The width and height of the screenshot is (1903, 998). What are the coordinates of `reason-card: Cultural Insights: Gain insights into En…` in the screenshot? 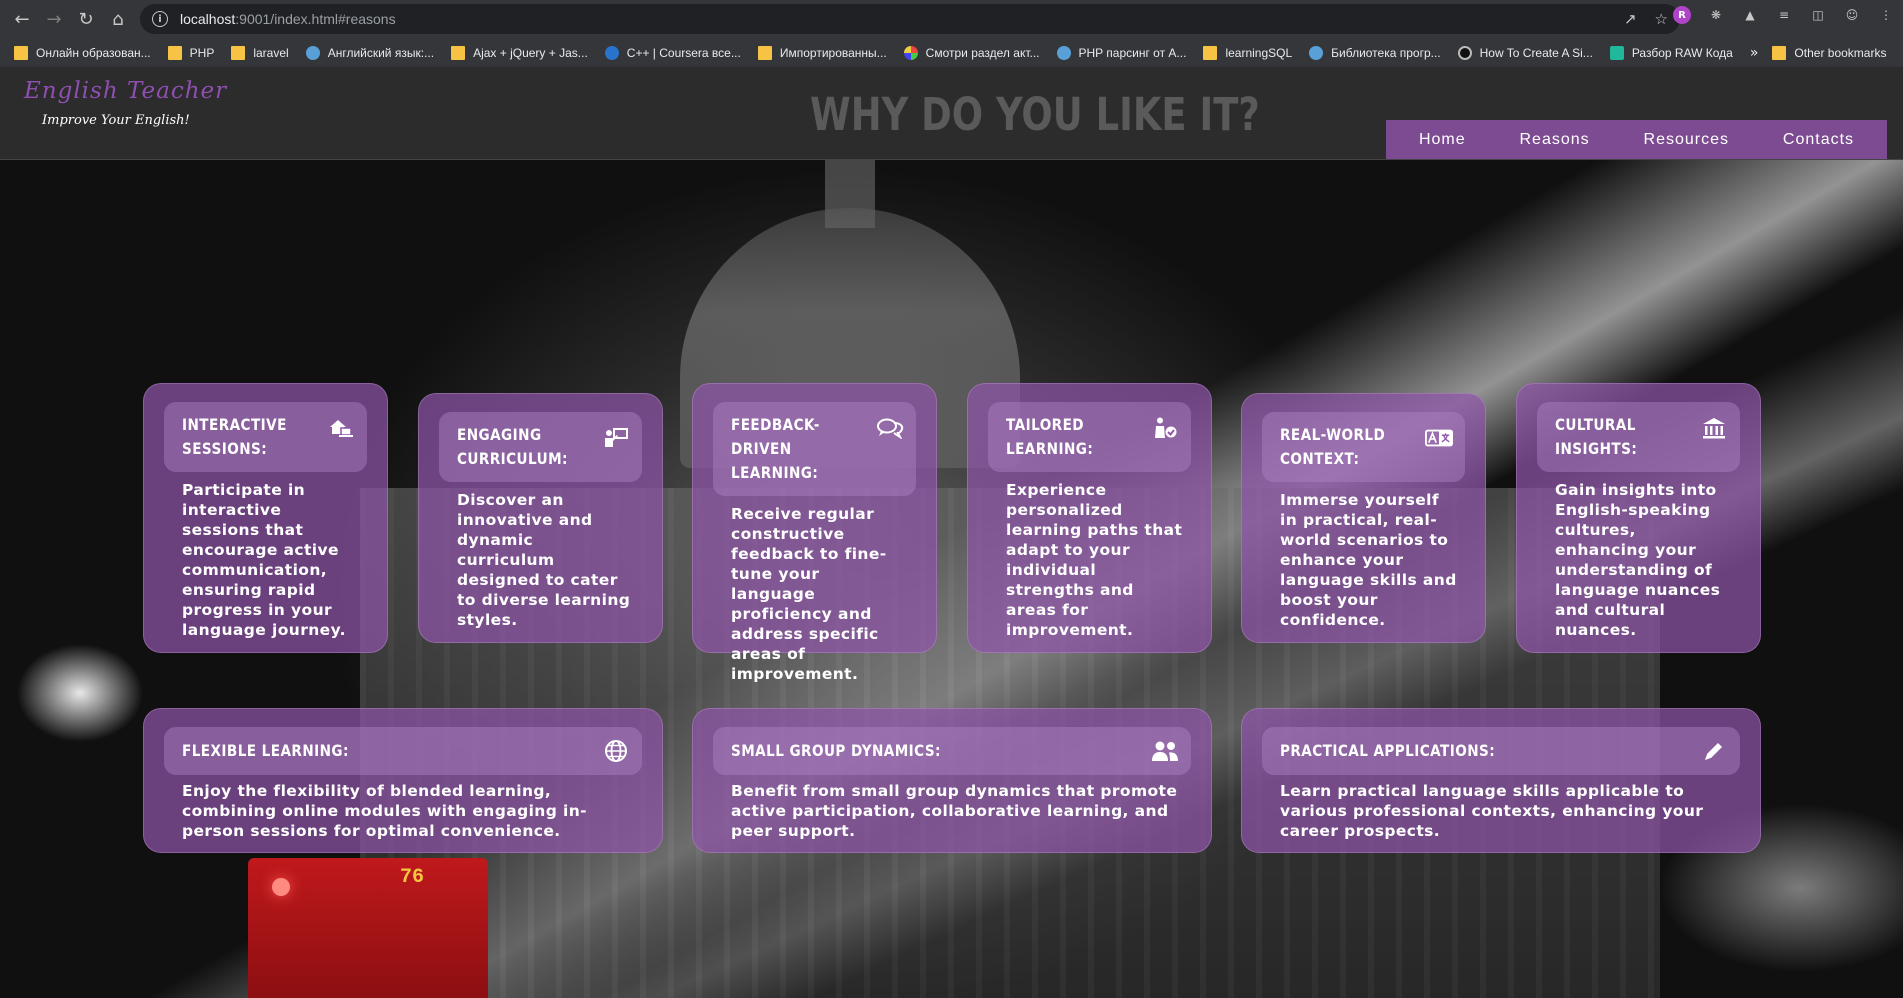 It's located at (1638, 518).